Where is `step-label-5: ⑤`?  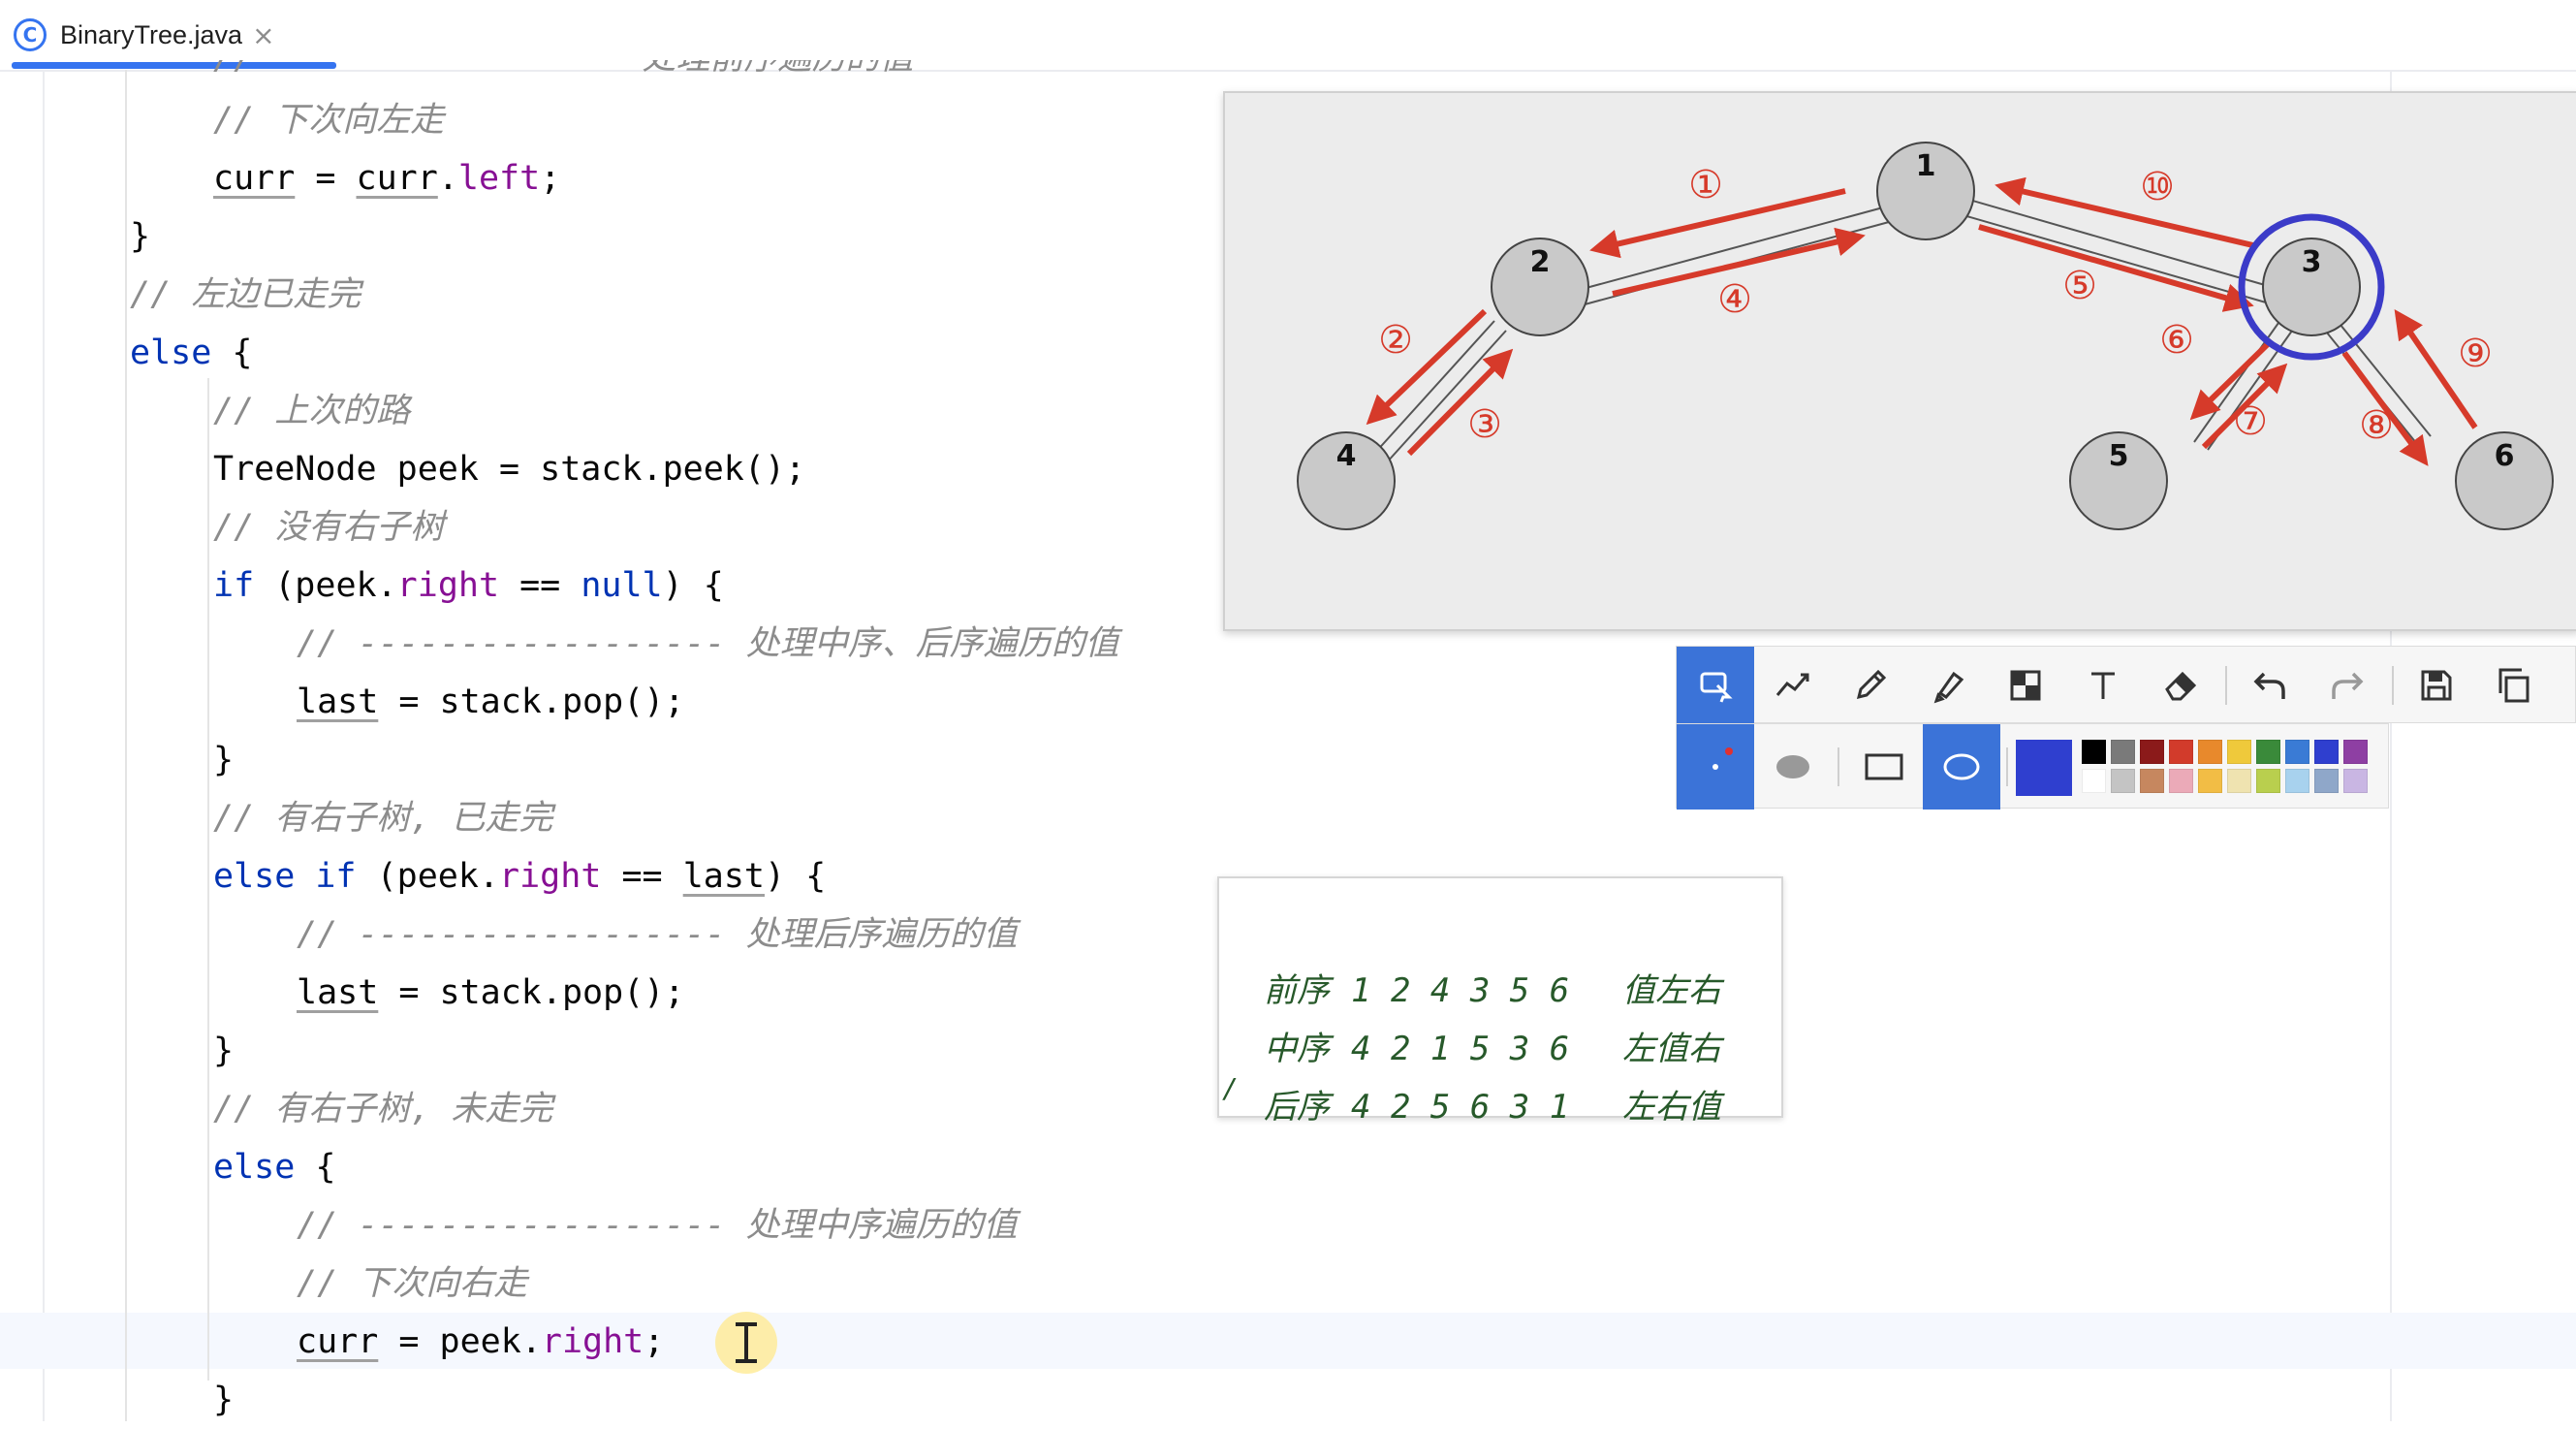 step-label-5: ⑤ is located at coordinates (2079, 286).